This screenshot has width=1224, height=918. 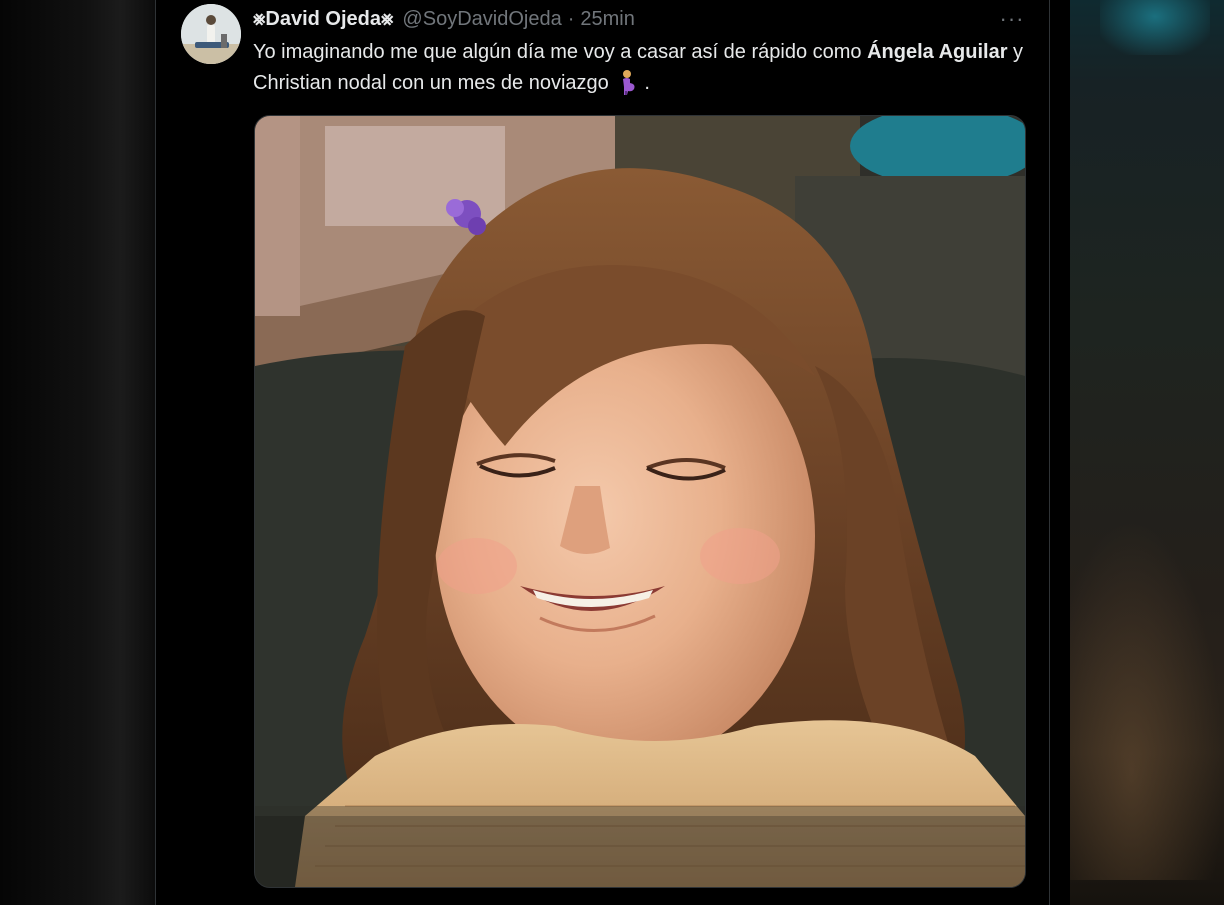 I want to click on blurred-background-right, so click(x=1147, y=459).